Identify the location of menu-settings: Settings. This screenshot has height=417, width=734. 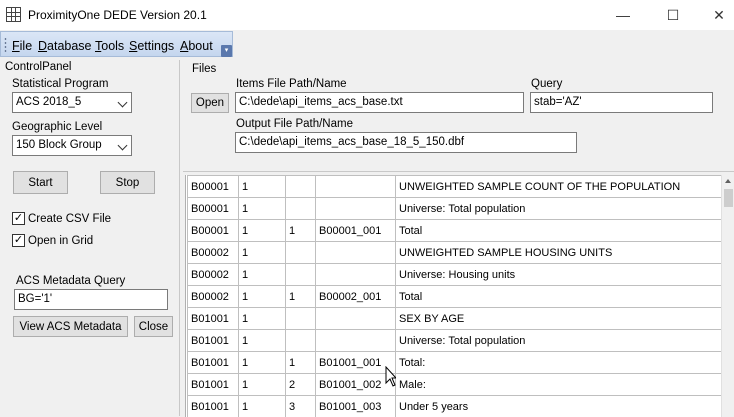
(151, 46).